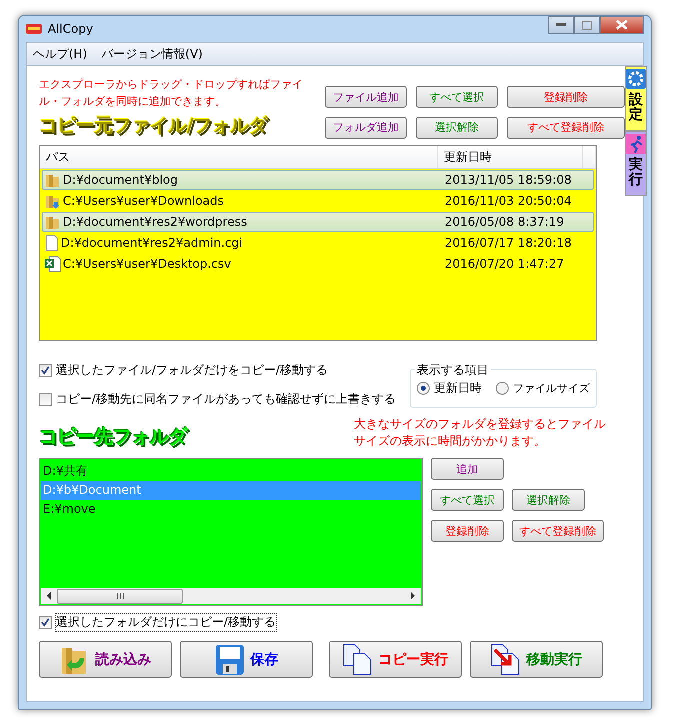  I want to click on checkbox-label: コピー/移動先に同名ファイルがあっても確認せずに上書きする, so click(226, 399).